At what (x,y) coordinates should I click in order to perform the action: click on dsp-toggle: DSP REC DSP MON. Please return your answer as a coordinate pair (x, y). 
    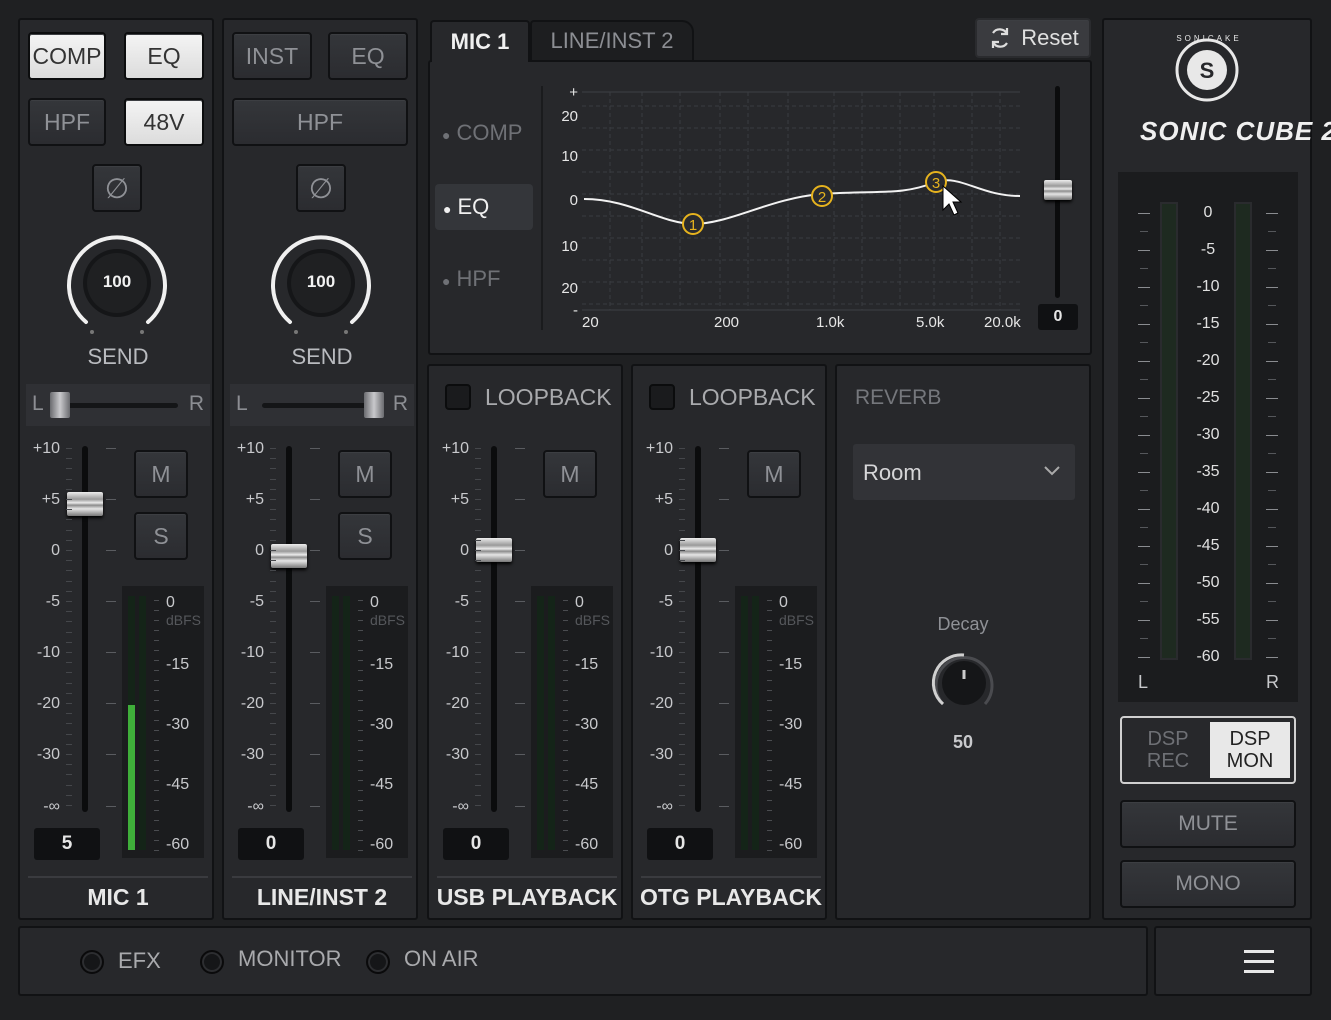
    Looking at the image, I should click on (1208, 750).